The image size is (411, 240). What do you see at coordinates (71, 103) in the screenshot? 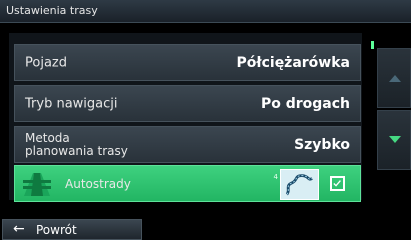
I see `navigation-mode-label: Tryb nawigacji` at bounding box center [71, 103].